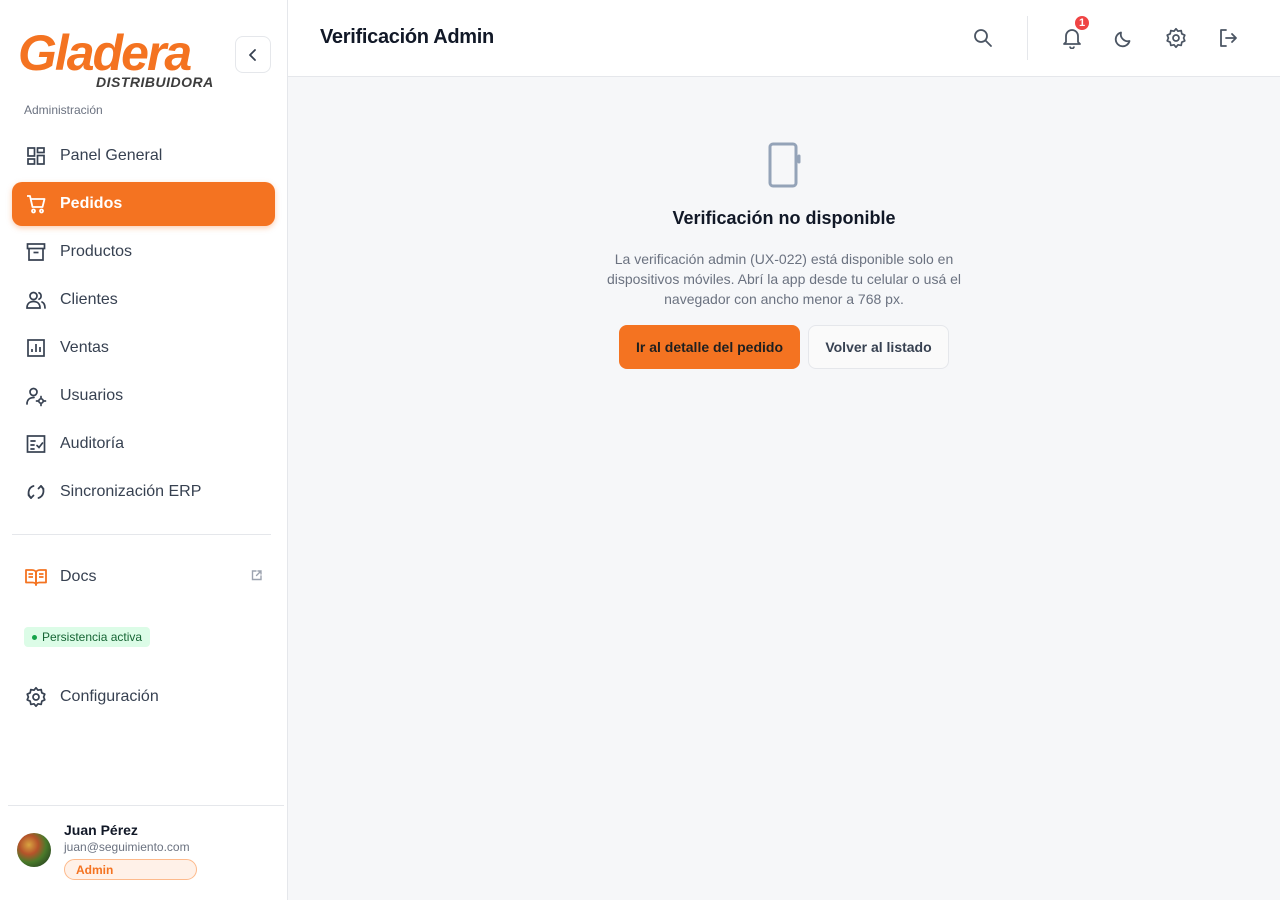  I want to click on book-icon, so click(36, 577).